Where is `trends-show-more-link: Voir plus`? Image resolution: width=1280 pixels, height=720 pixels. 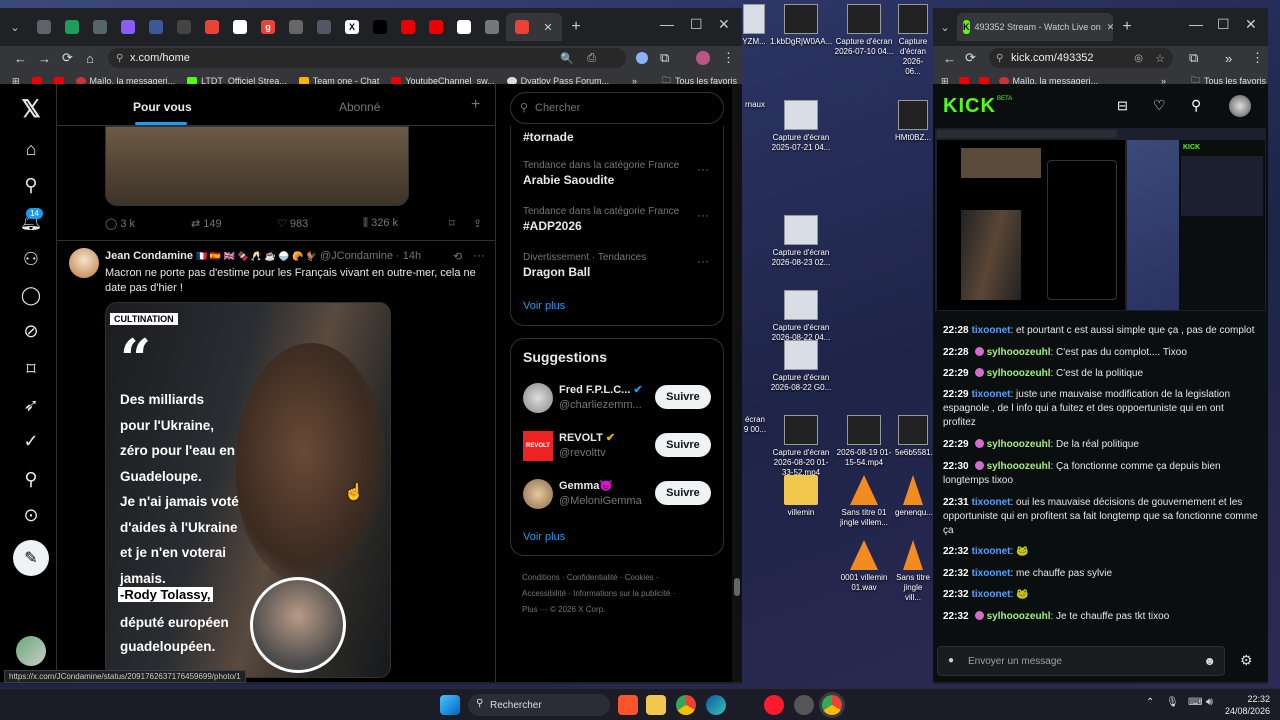 trends-show-more-link: Voir plus is located at coordinates (544, 306).